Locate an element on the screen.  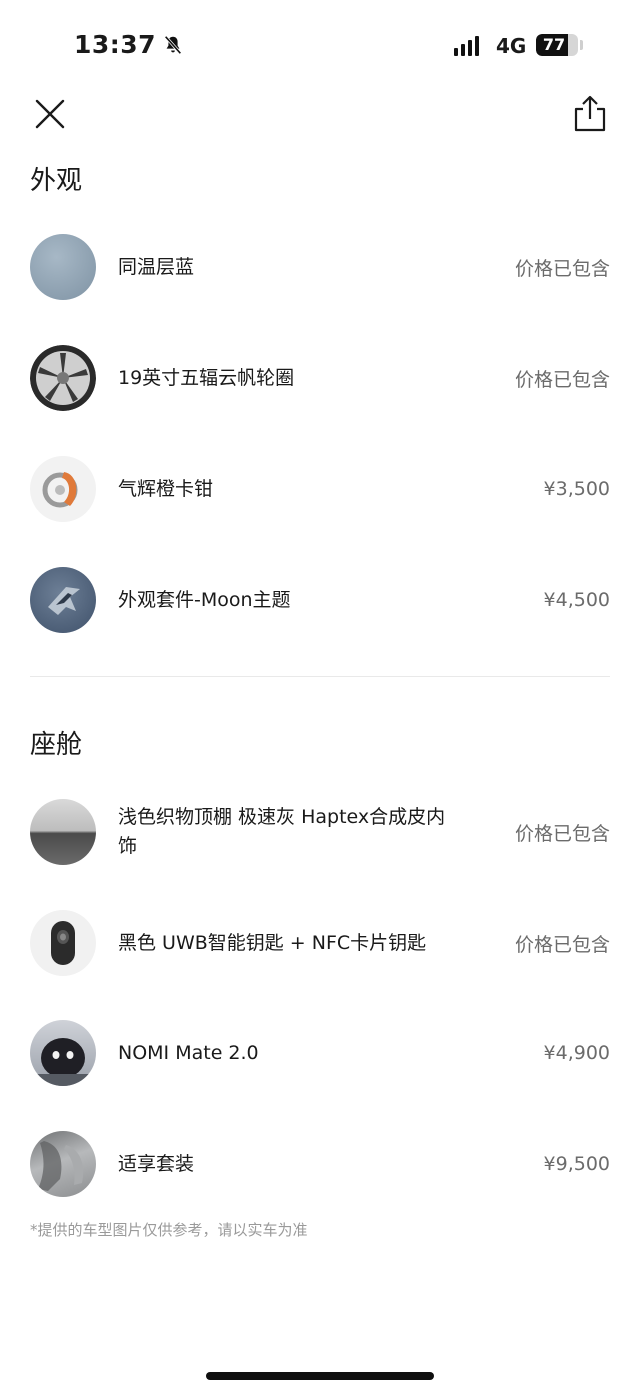
option-item-key: 黑色 UWB智能钥匙 + NFC卡片钥匙 价格已包含 is located at coordinates (320, 943).